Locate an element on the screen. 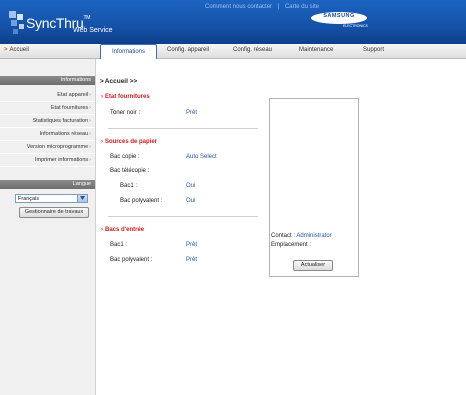 This screenshot has width=466, height=395. tab-support: Support is located at coordinates (373, 50).